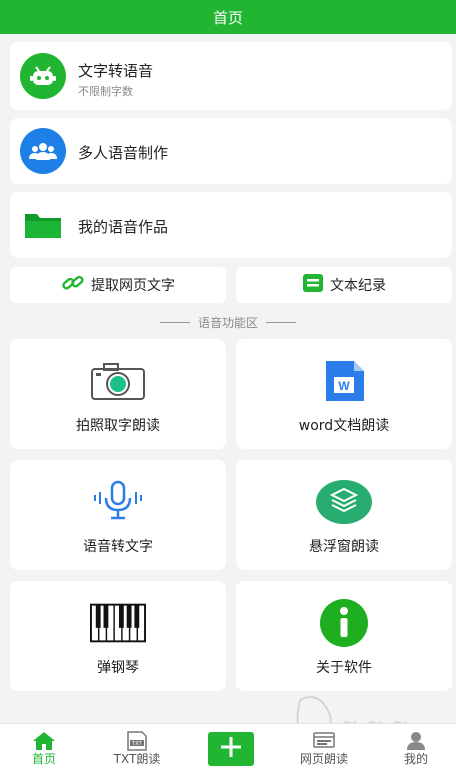 This screenshot has height=769, width=456. I want to click on user-icon, so click(416, 741).